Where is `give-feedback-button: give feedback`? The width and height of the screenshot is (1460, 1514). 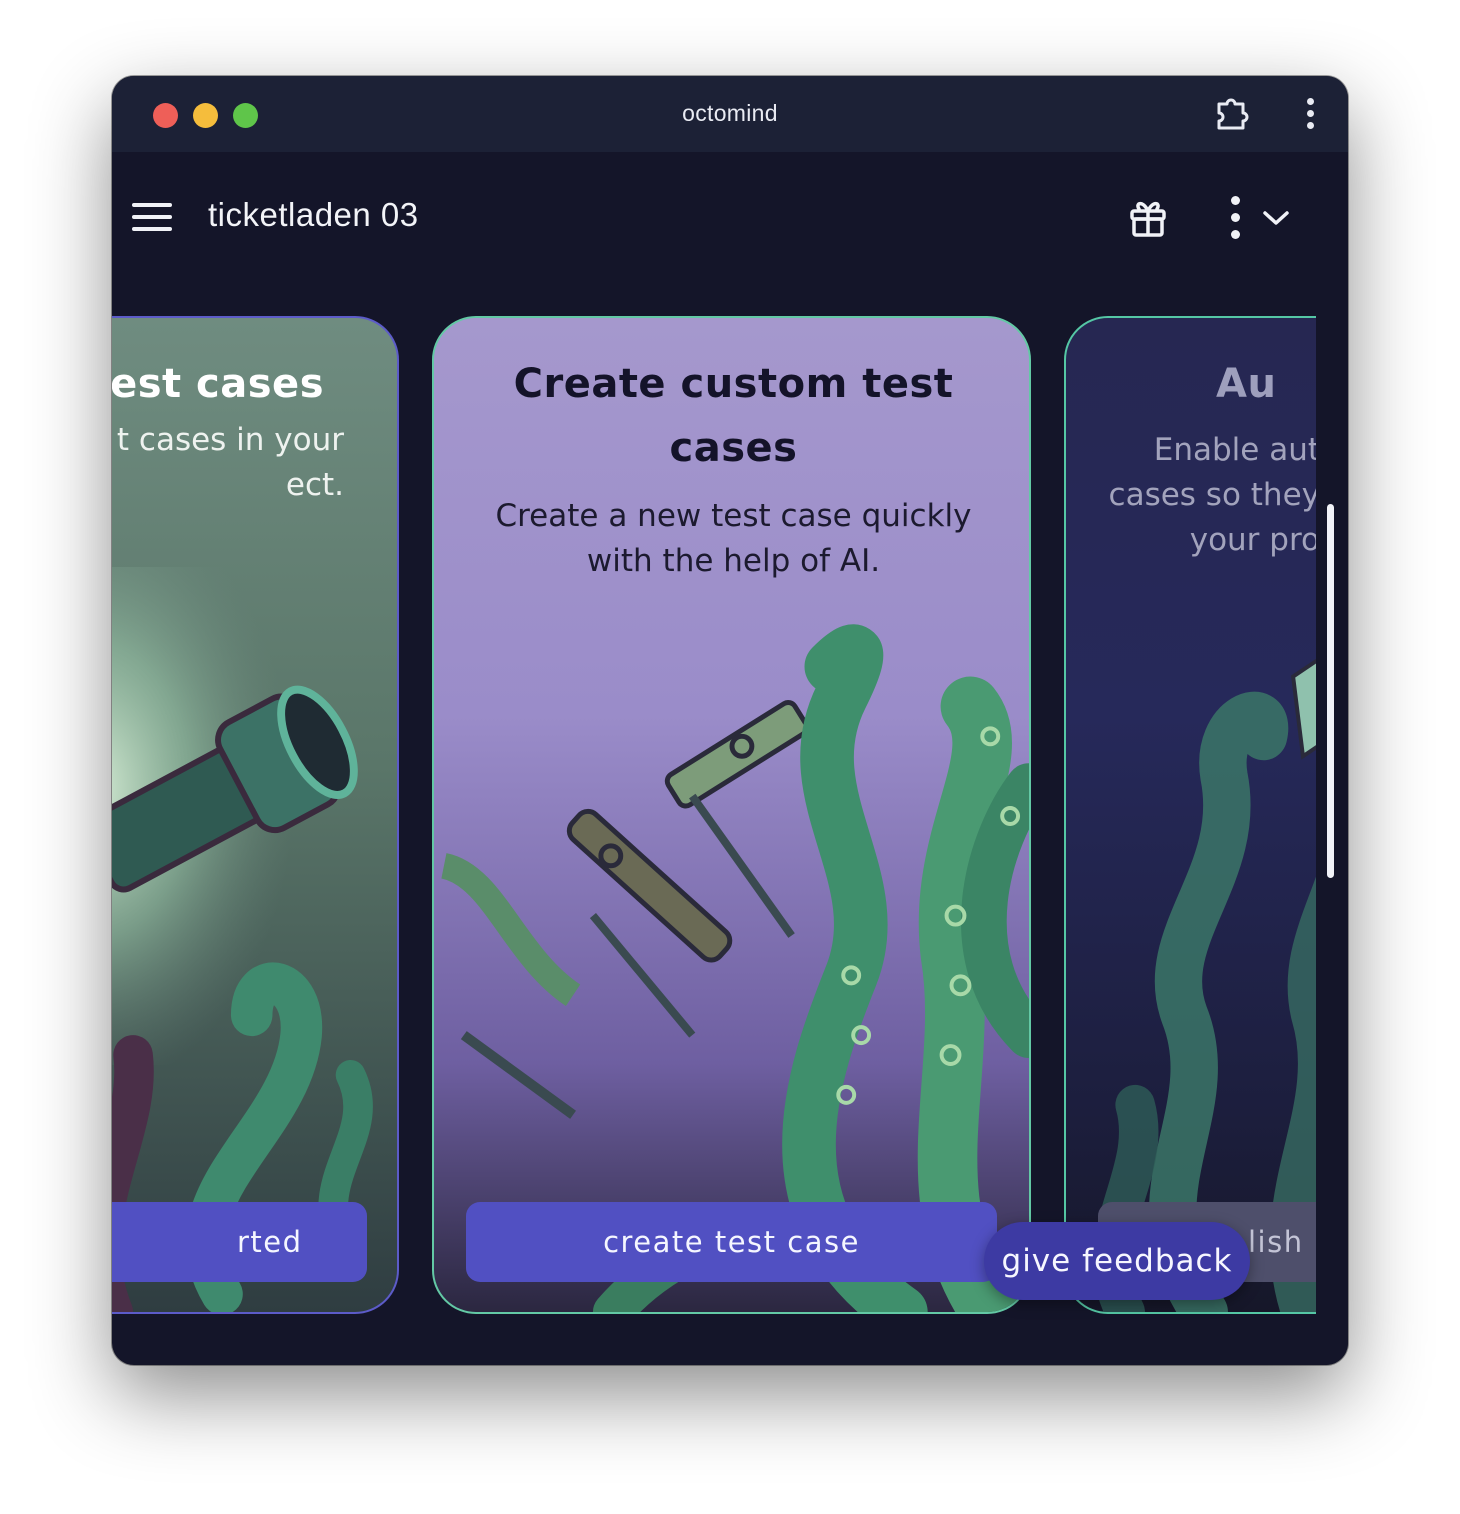 give-feedback-button: give feedback is located at coordinates (1117, 1261).